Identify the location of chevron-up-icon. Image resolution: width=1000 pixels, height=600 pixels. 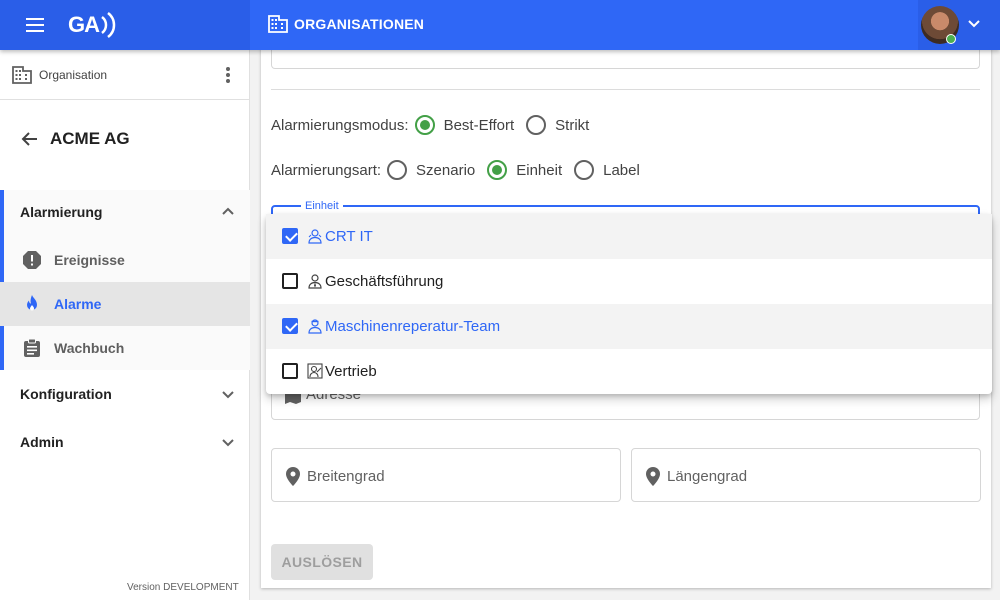
(228, 211).